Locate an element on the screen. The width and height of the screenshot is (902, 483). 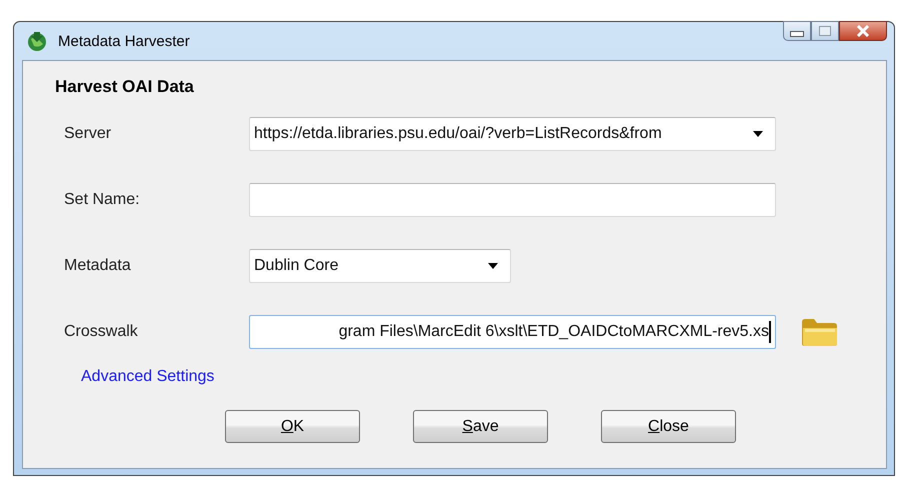
maximize-button is located at coordinates (825, 31).